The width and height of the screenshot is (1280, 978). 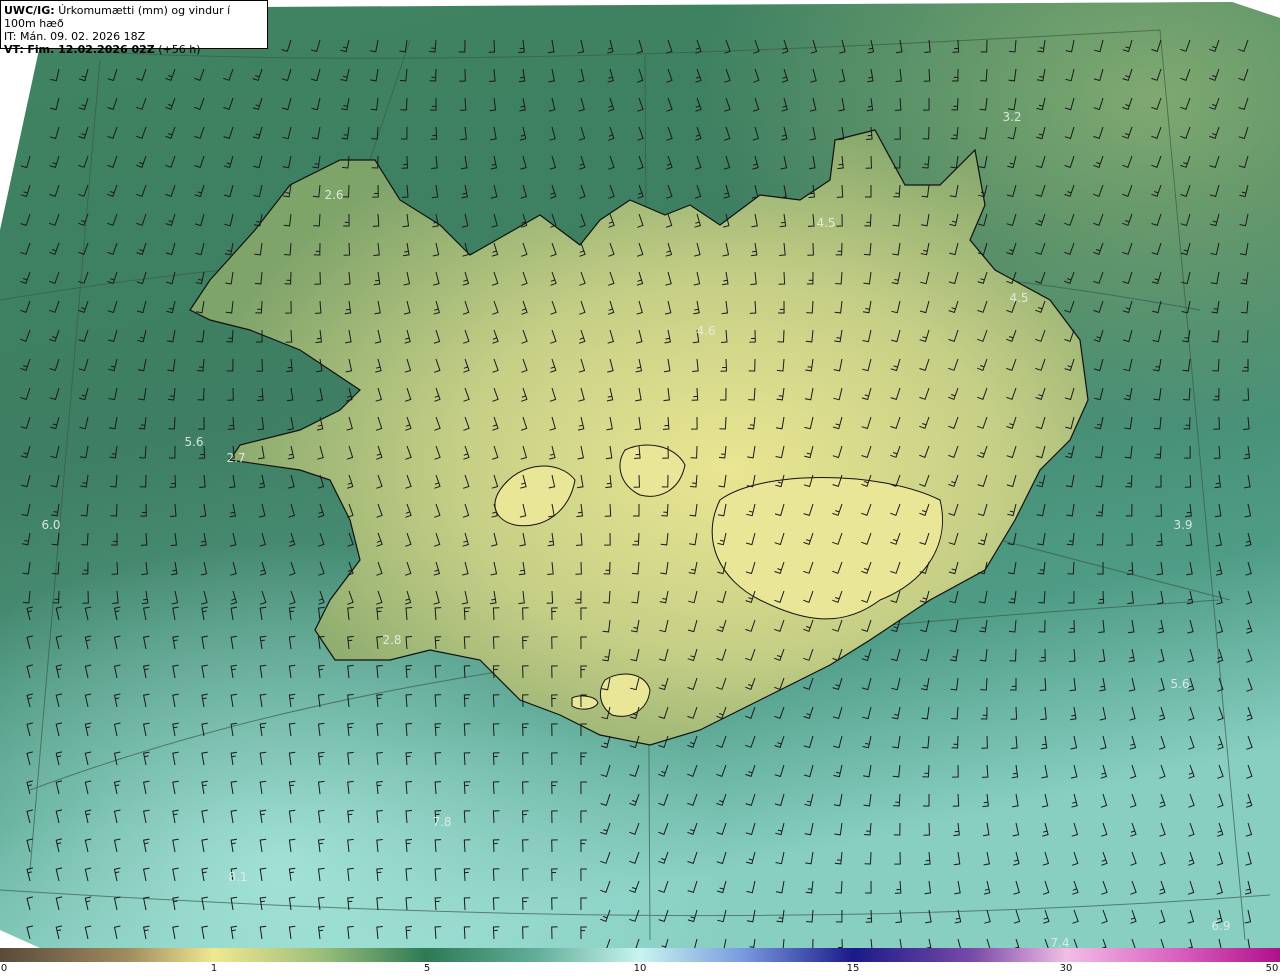 What do you see at coordinates (1221, 926) in the screenshot?
I see `value-label: 6.9` at bounding box center [1221, 926].